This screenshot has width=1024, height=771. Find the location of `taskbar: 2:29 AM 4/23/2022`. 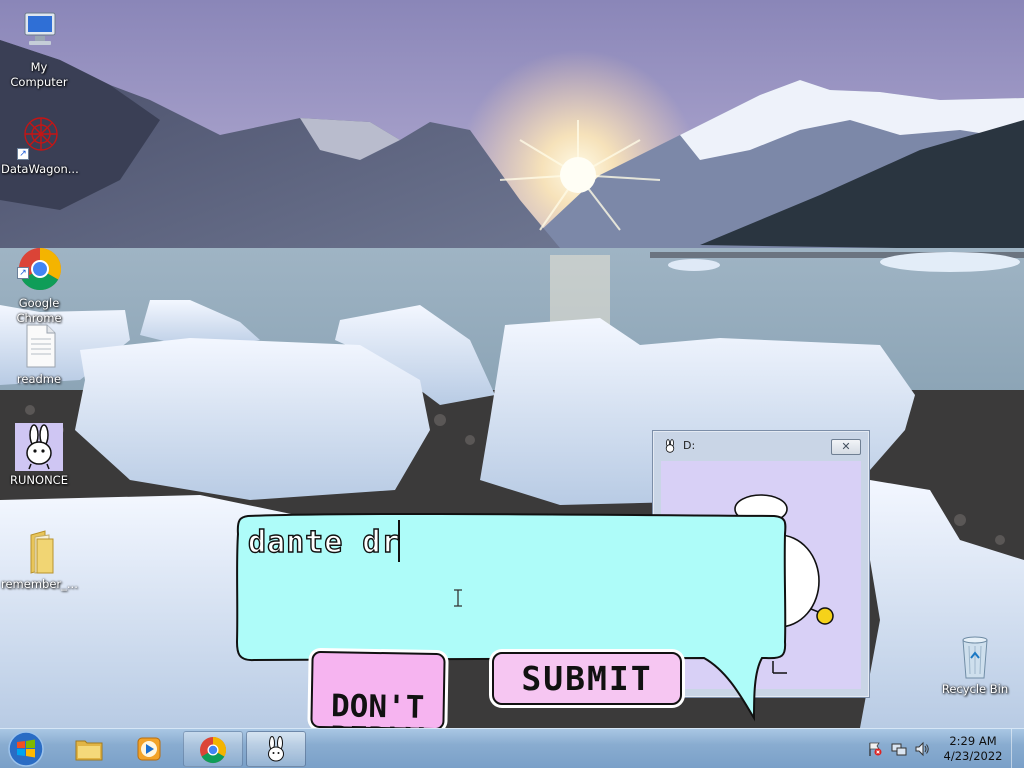

taskbar: 2:29 AM 4/23/2022 is located at coordinates (512, 748).